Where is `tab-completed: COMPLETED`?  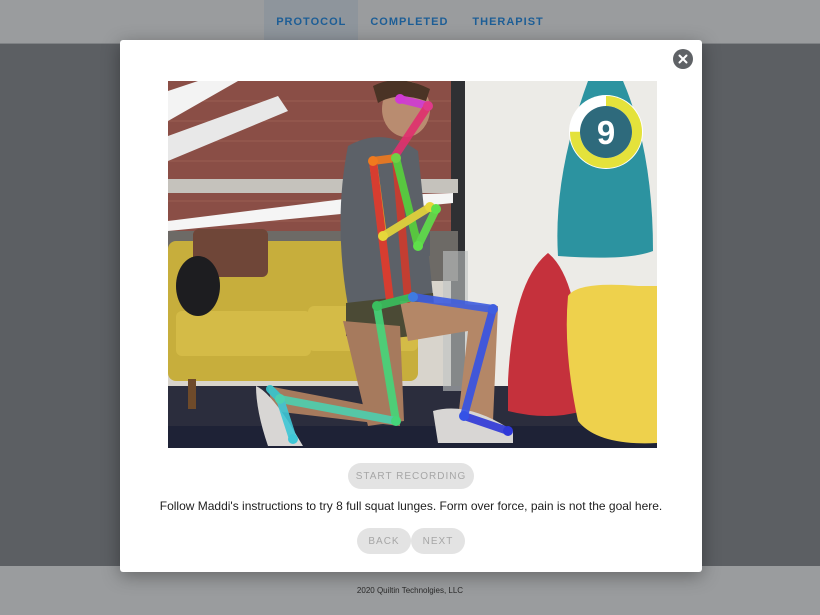
tab-completed: COMPLETED is located at coordinates (409, 21).